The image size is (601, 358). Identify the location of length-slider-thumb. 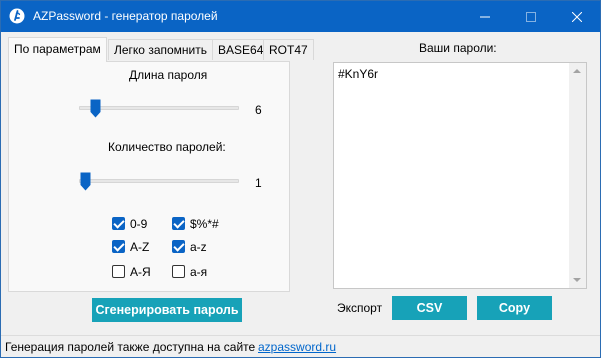
(95, 108).